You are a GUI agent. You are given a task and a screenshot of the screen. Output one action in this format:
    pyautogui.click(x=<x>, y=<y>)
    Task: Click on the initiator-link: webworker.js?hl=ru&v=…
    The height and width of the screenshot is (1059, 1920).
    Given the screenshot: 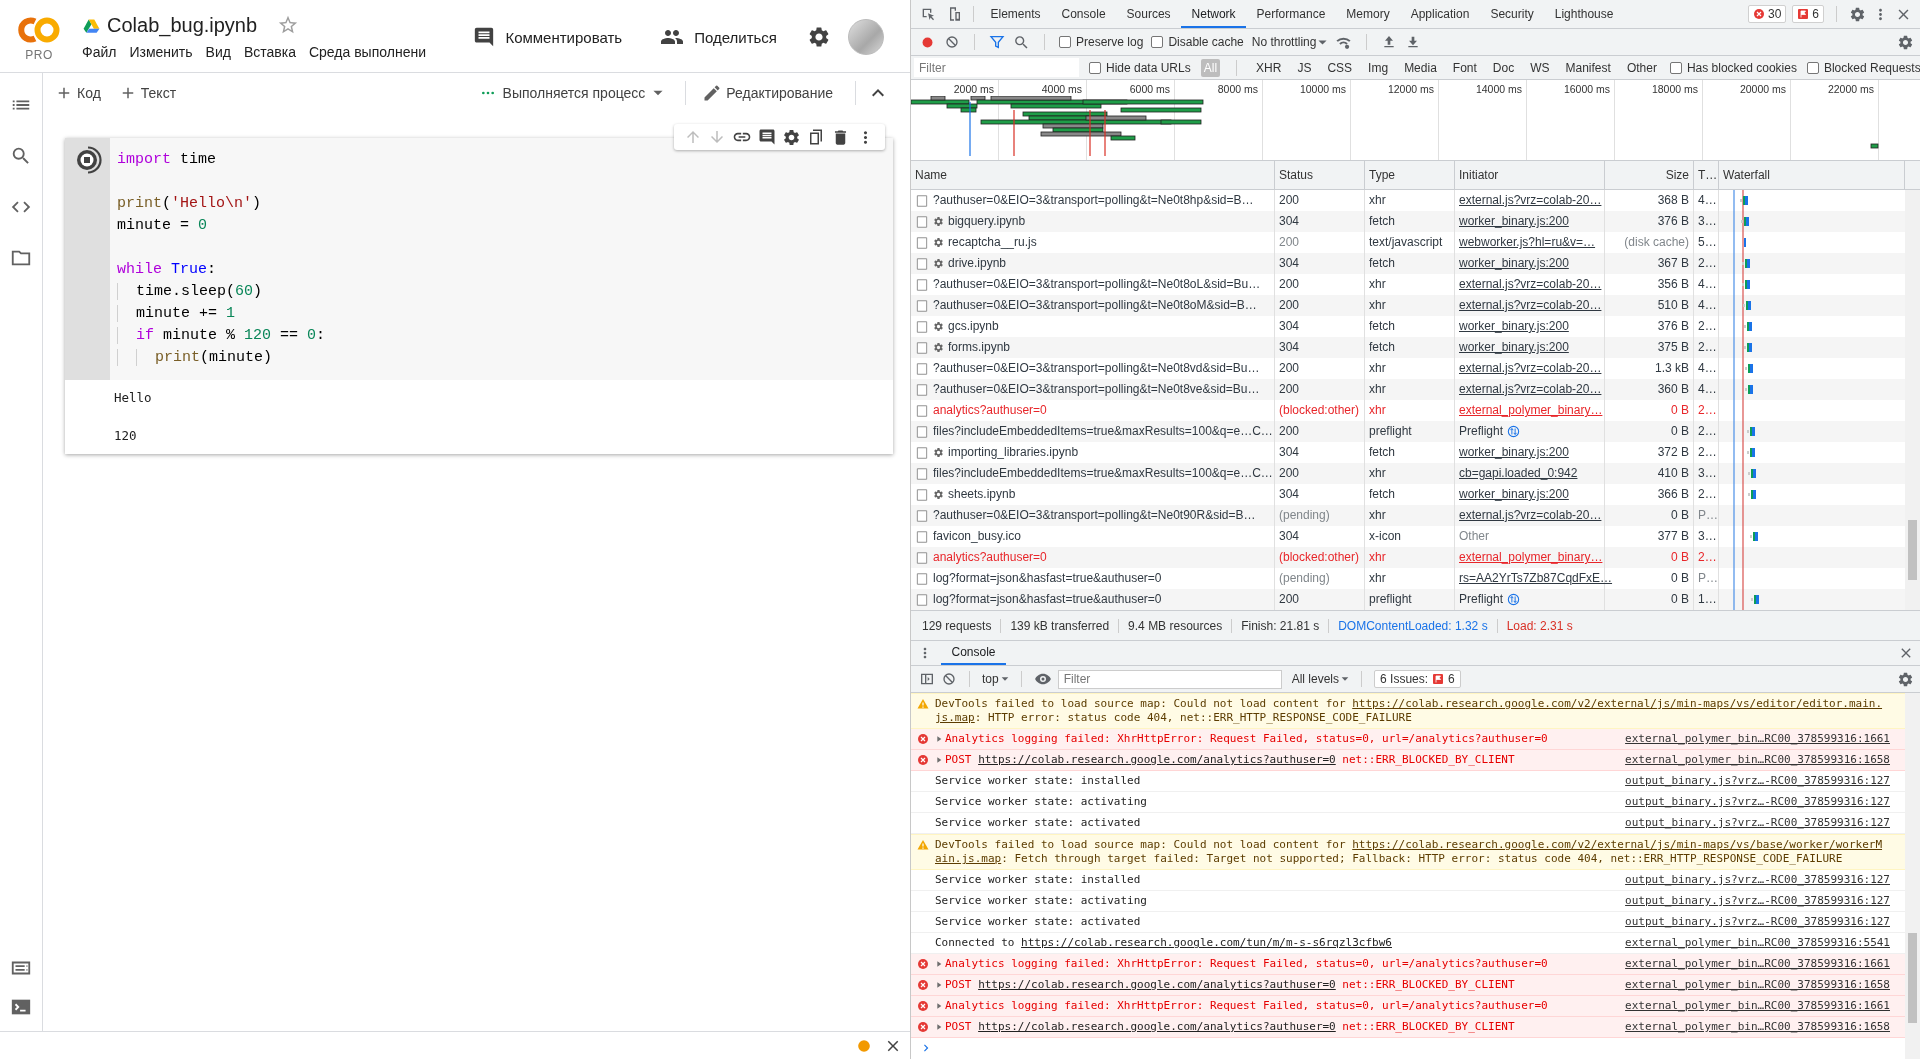 What is the action you would take?
    pyautogui.click(x=1527, y=242)
    